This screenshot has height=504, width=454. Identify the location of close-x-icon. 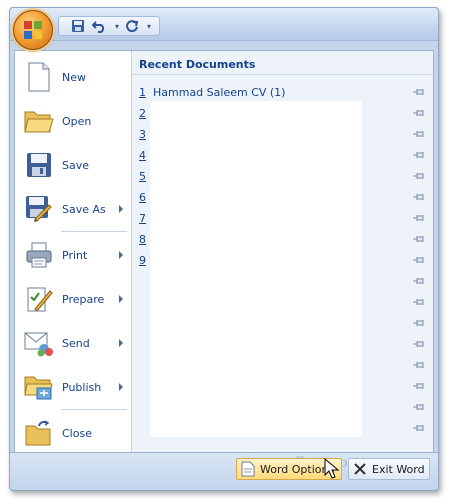
(360, 469).